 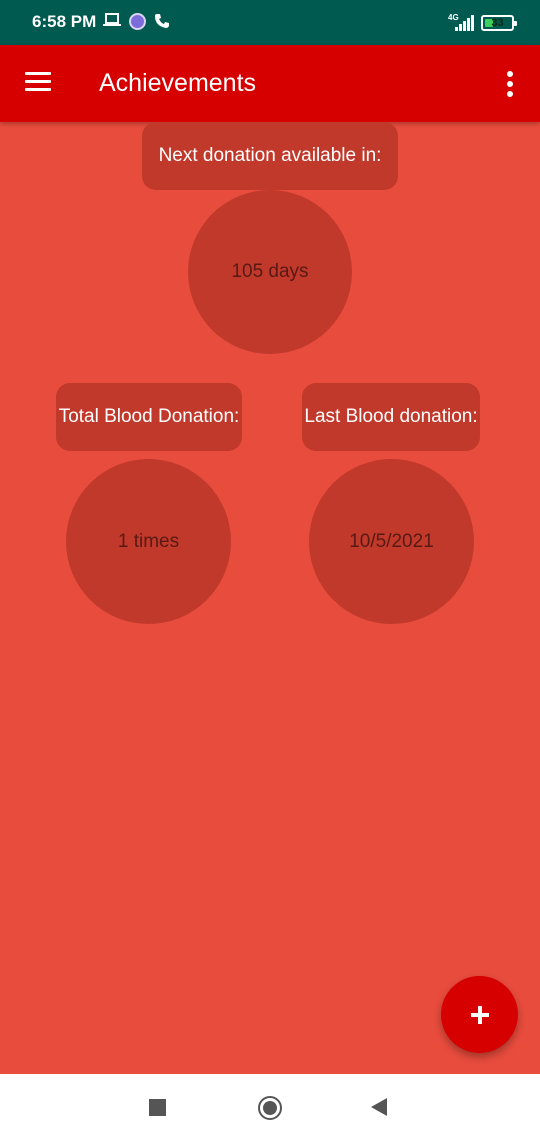 I want to click on status-time: 6:58 PM, so click(x=64, y=21).